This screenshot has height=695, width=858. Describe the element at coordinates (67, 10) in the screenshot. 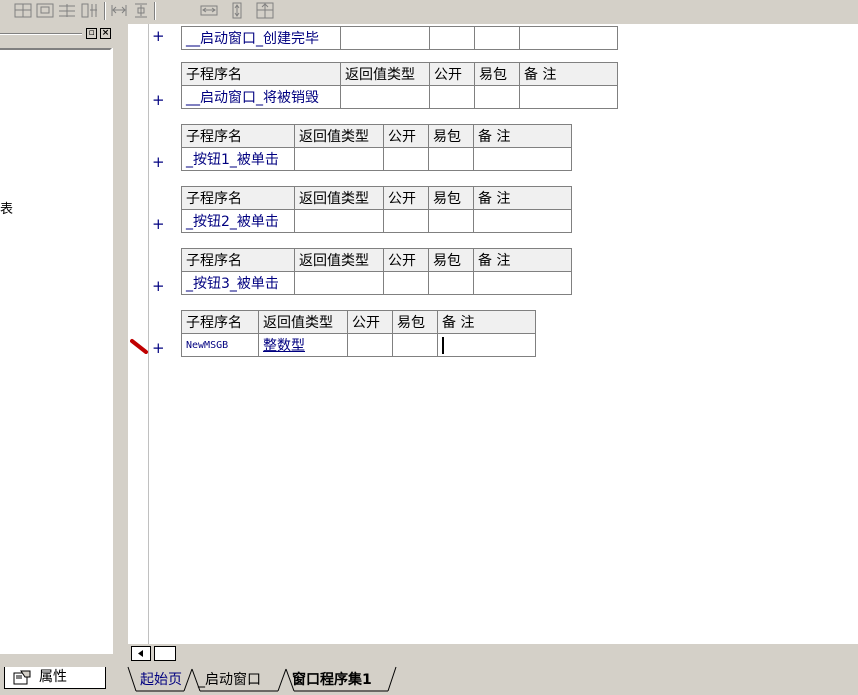

I see `merge-columns-icon` at that location.